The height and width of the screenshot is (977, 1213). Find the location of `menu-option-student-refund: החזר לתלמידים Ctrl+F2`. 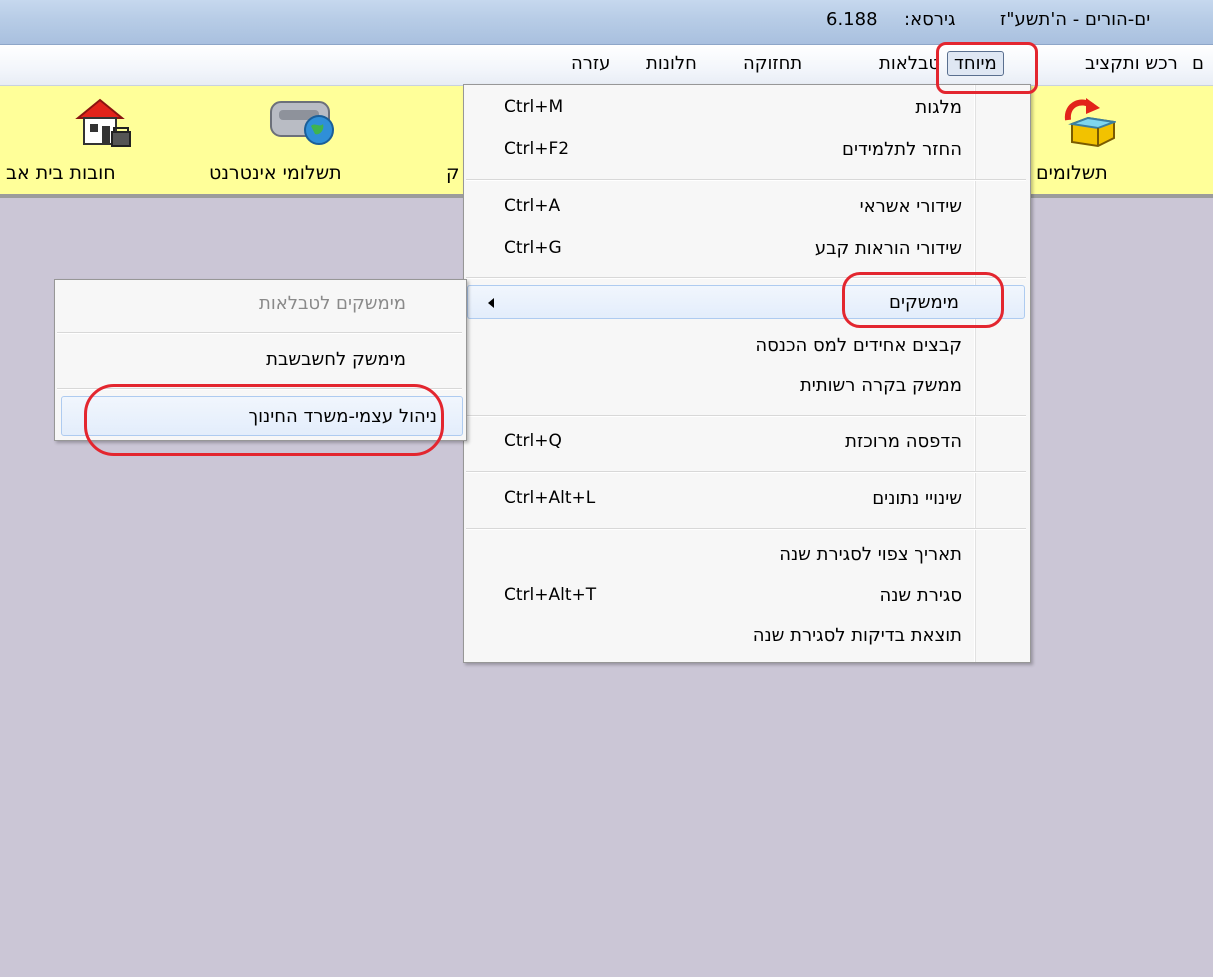

menu-option-student-refund: החזר לתלמידים Ctrl+F2 is located at coordinates (747, 150).